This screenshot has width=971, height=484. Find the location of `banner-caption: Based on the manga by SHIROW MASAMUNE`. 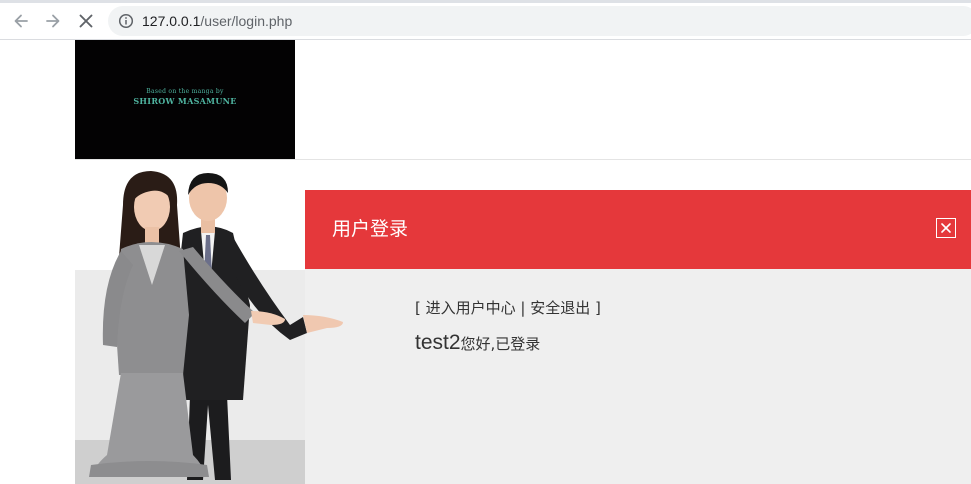

banner-caption: Based on the manga by SHIROW MASAMUNE is located at coordinates (185, 97).